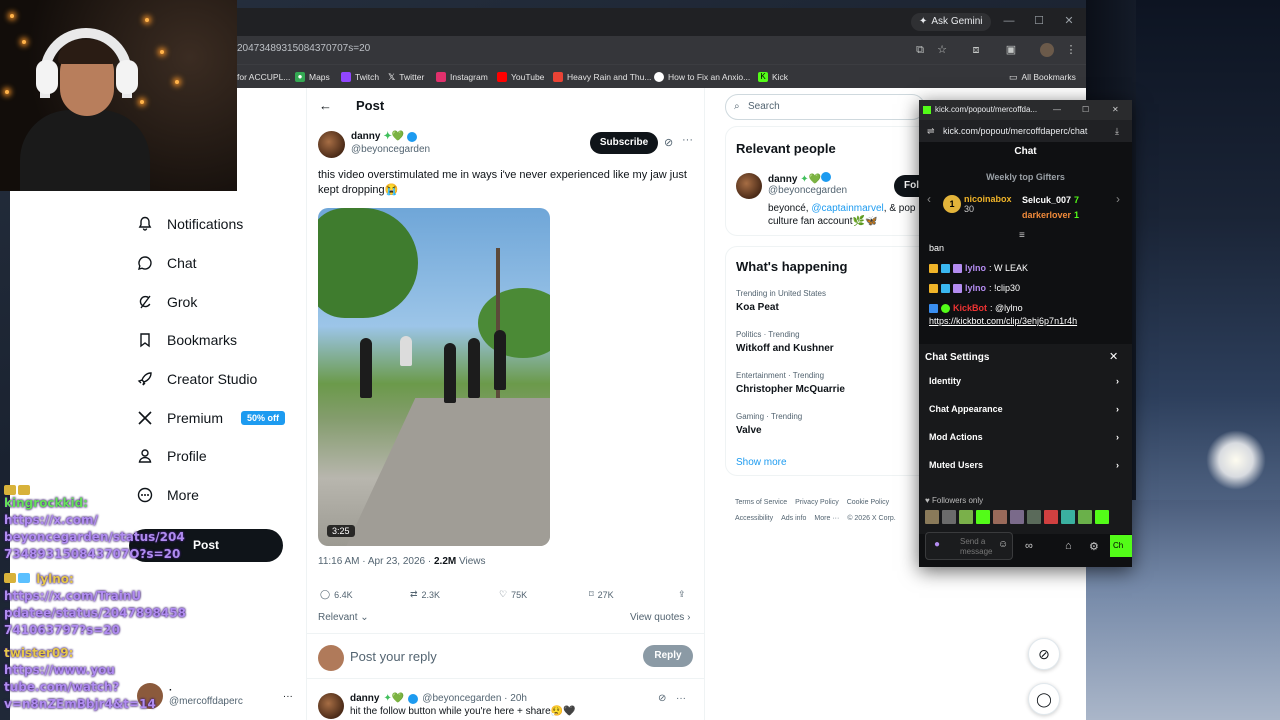  I want to click on microphone-icon: ●, so click(937, 545).